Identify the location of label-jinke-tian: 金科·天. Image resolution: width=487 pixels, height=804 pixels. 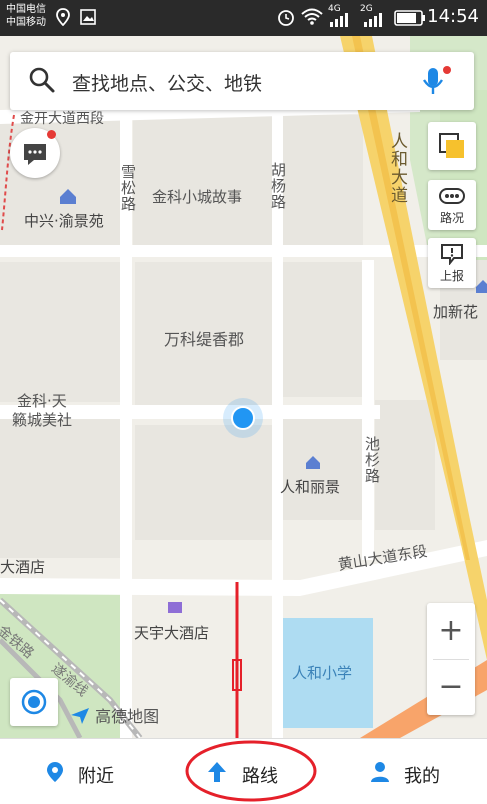
(42, 401).